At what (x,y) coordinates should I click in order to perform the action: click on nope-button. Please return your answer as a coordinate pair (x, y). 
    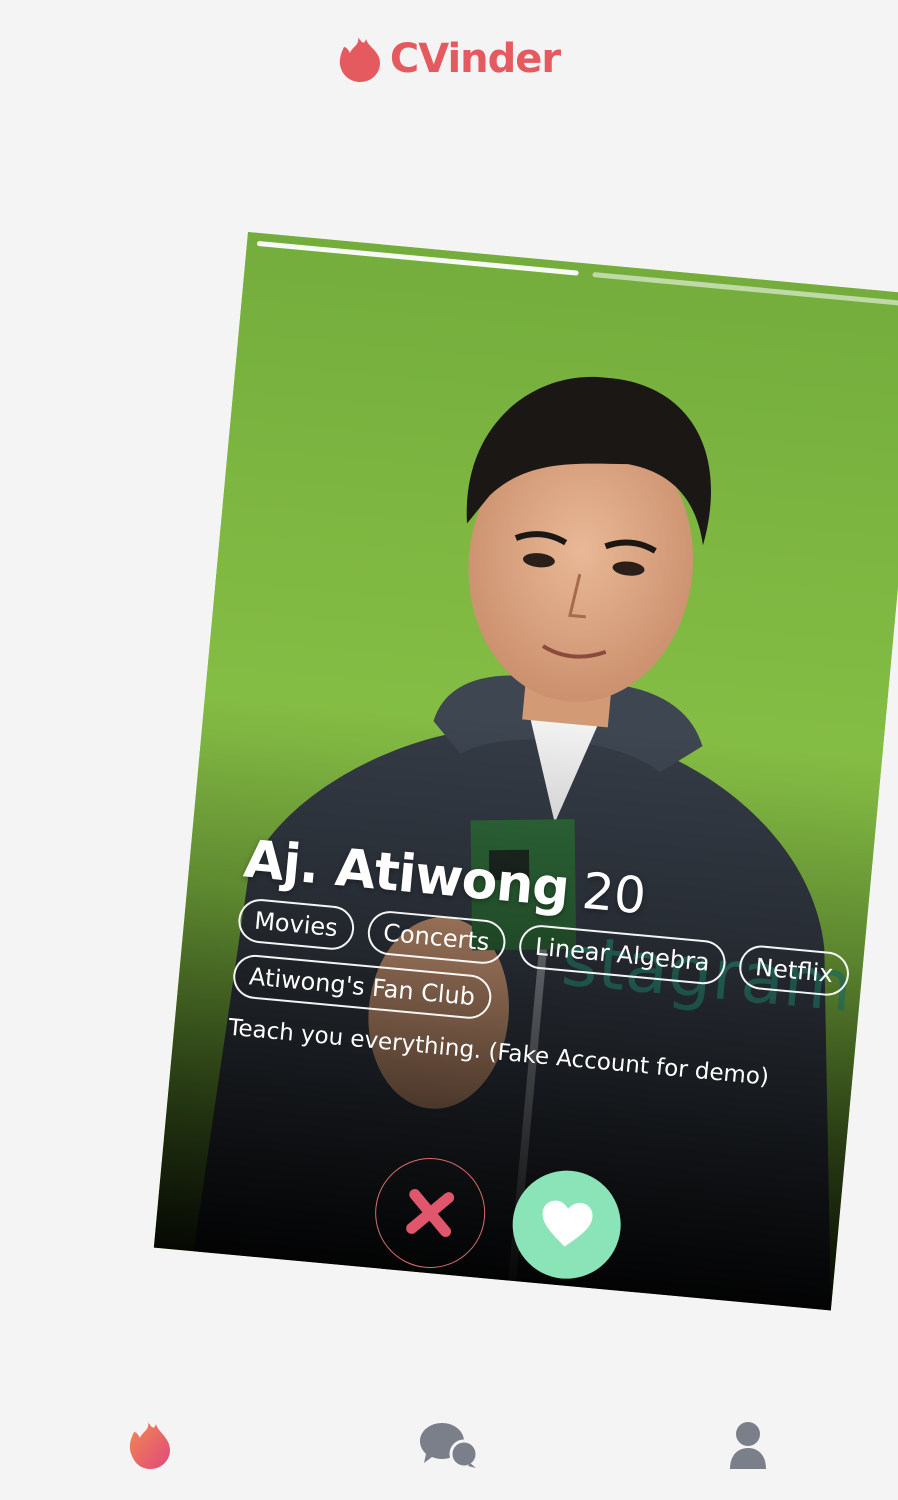
    Looking at the image, I should click on (430, 1213).